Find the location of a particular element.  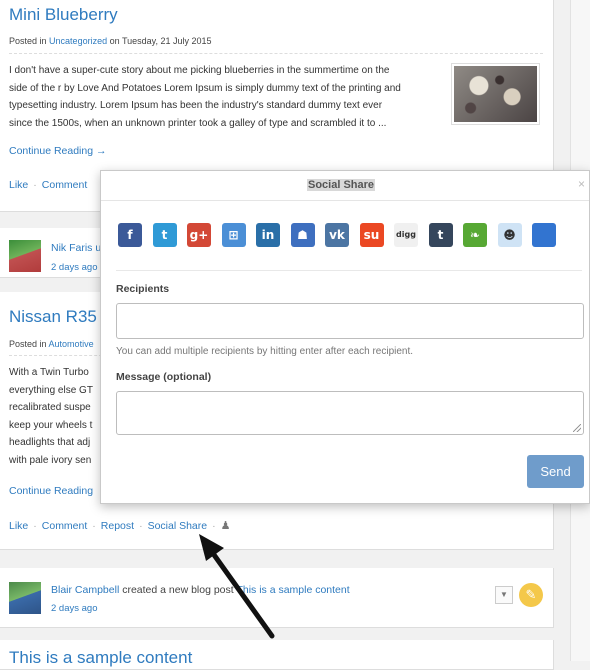

caret-down-icon: ▼ is located at coordinates (504, 594).